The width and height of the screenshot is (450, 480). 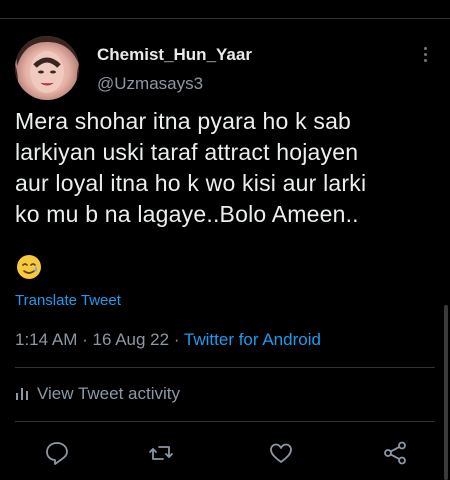 What do you see at coordinates (47, 68) in the screenshot?
I see `avatar` at bounding box center [47, 68].